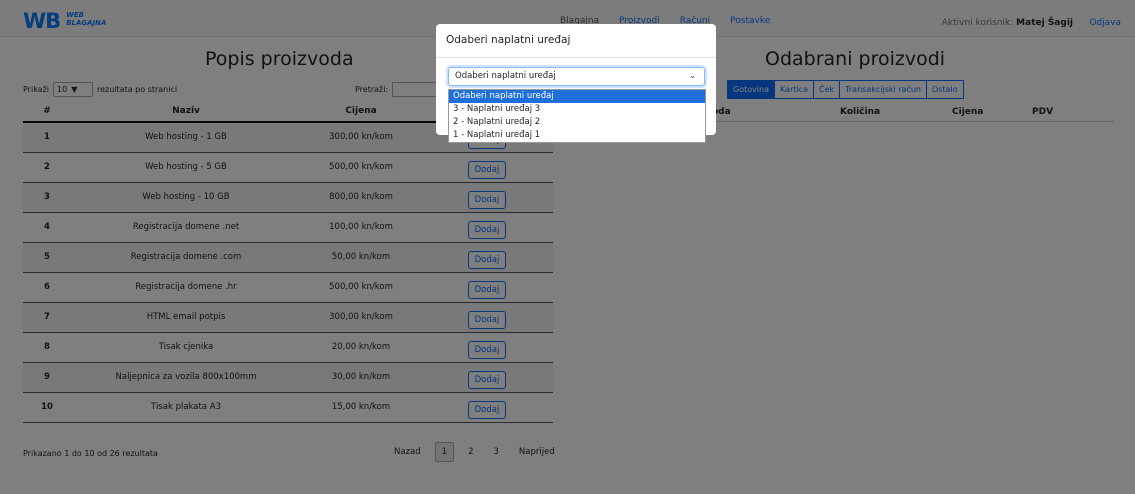 The image size is (1135, 494). What do you see at coordinates (505, 76) in the screenshot?
I see `payment-device-select-value: Odaberi naplatni uređaj` at bounding box center [505, 76].